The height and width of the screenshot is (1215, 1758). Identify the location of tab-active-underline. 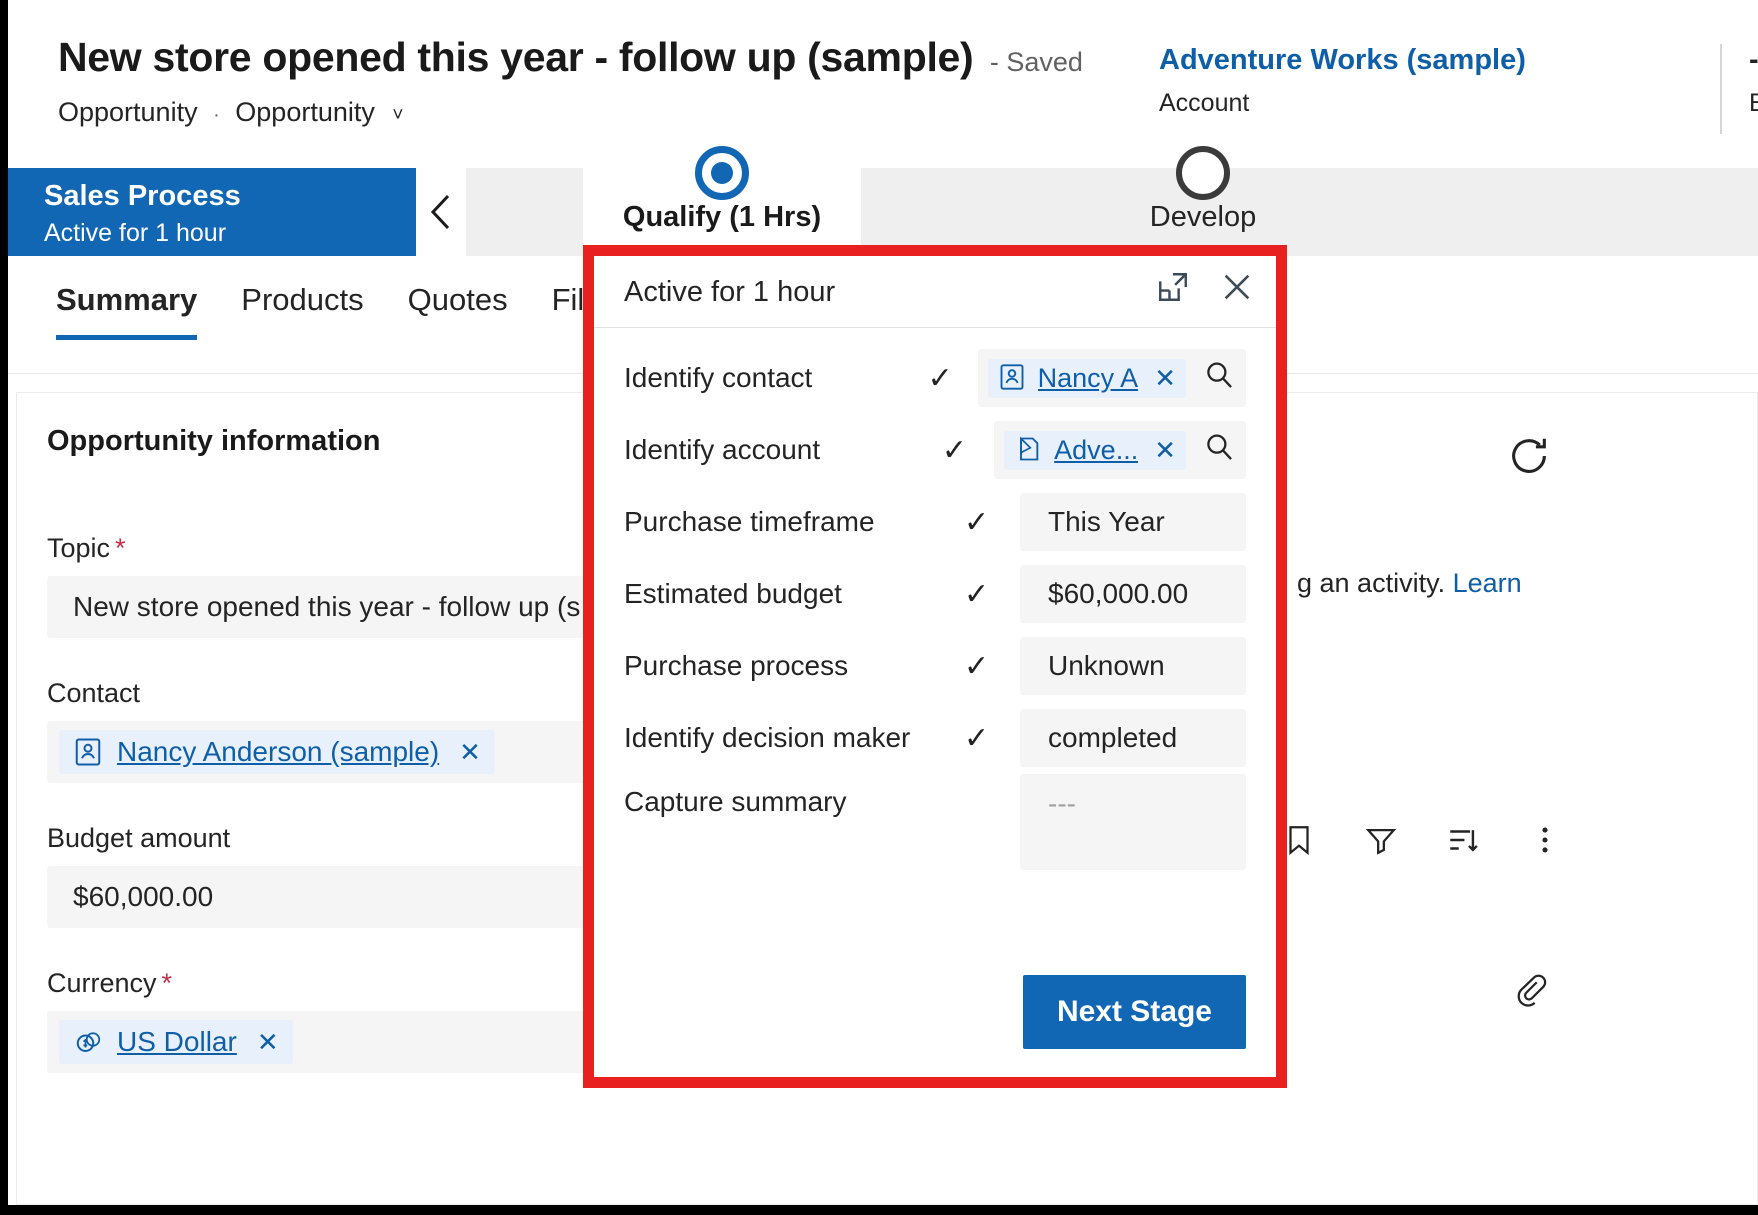
(127, 337).